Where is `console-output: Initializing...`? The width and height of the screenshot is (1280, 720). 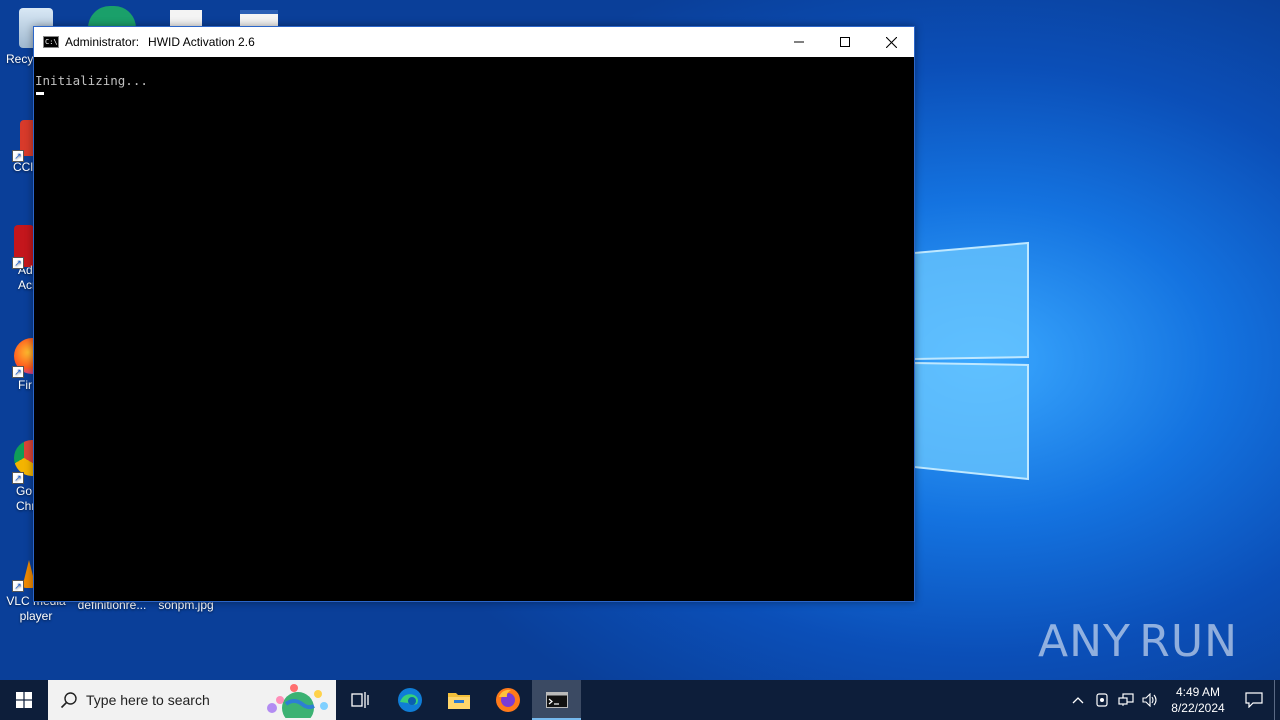
console-output: Initializing... is located at coordinates (474, 76).